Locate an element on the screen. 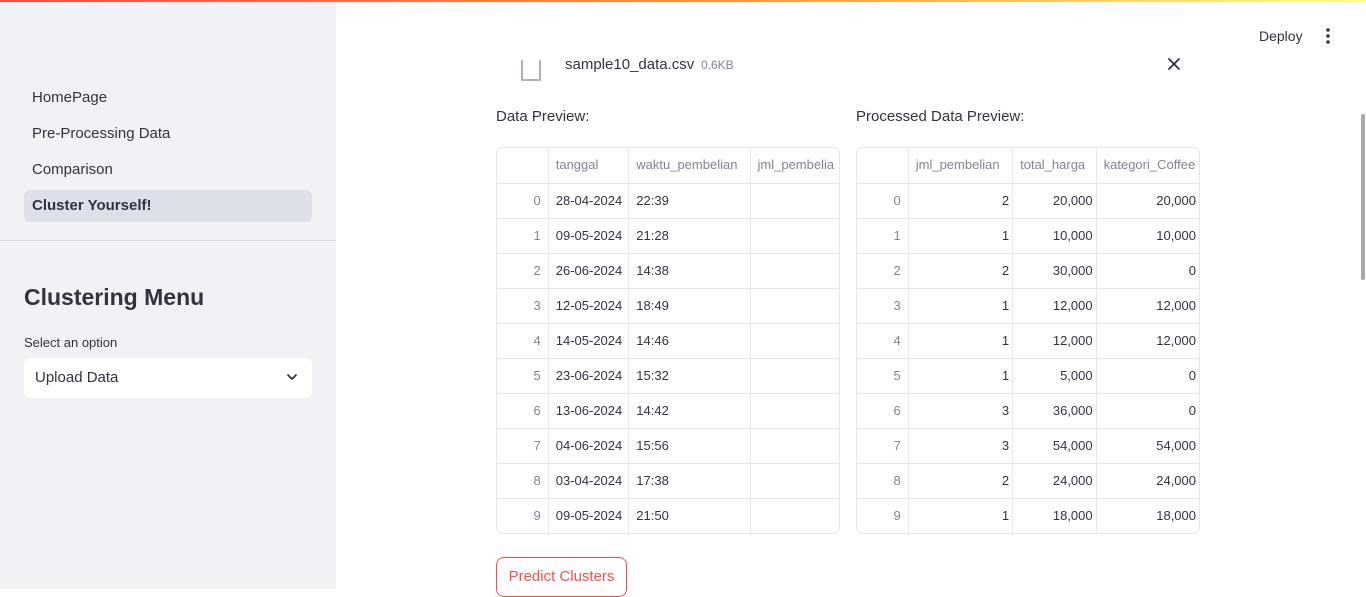 The width and height of the screenshot is (1366, 597). table-cell: 14:42 is located at coordinates (688, 411).